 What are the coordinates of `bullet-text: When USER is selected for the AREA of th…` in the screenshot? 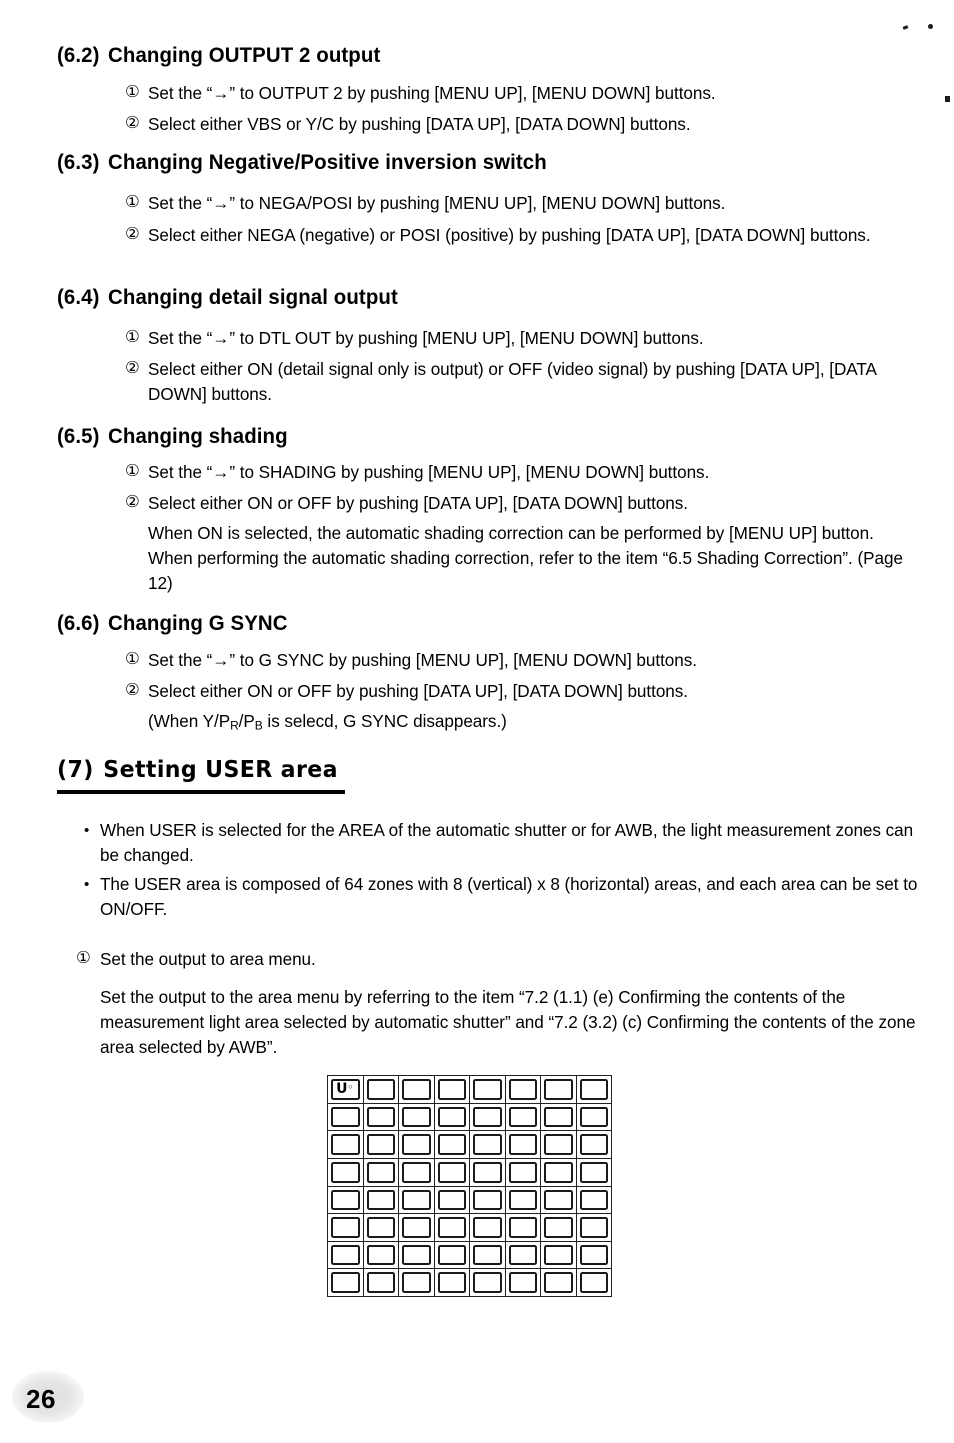 It's located at (507, 842).